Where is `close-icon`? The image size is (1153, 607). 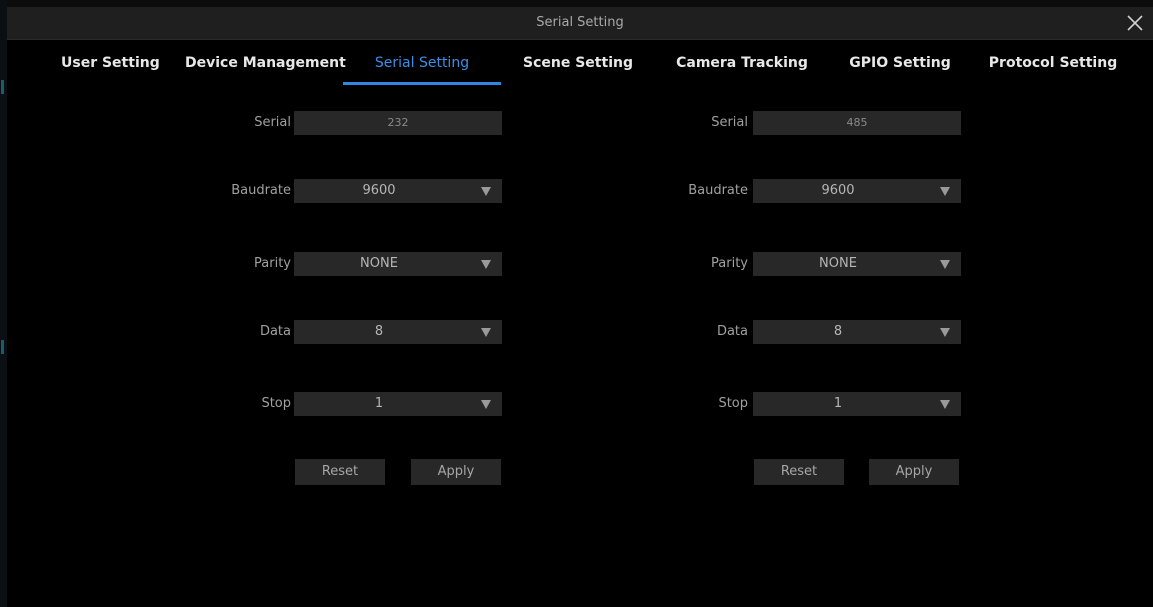 close-icon is located at coordinates (1135, 23).